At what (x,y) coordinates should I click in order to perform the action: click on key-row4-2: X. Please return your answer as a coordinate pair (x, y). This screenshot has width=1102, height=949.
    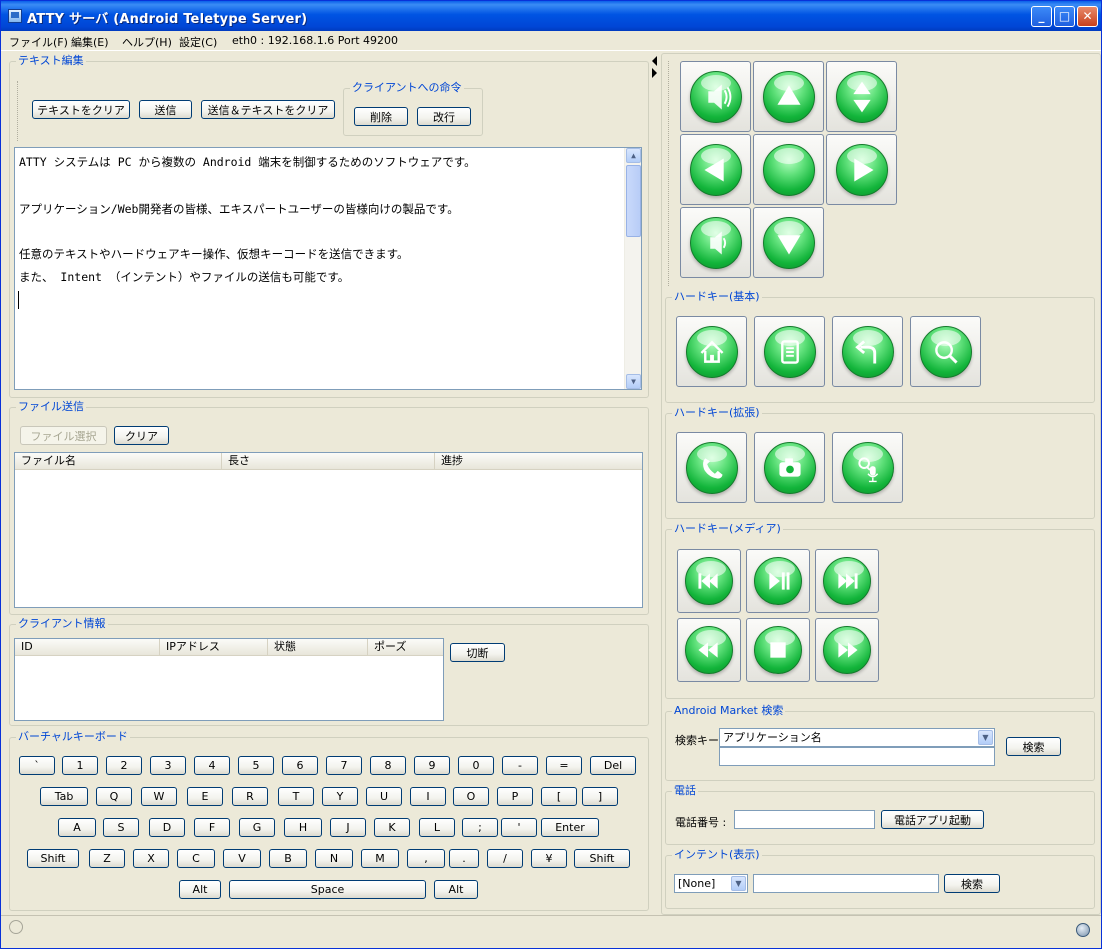
    Looking at the image, I should click on (151, 858).